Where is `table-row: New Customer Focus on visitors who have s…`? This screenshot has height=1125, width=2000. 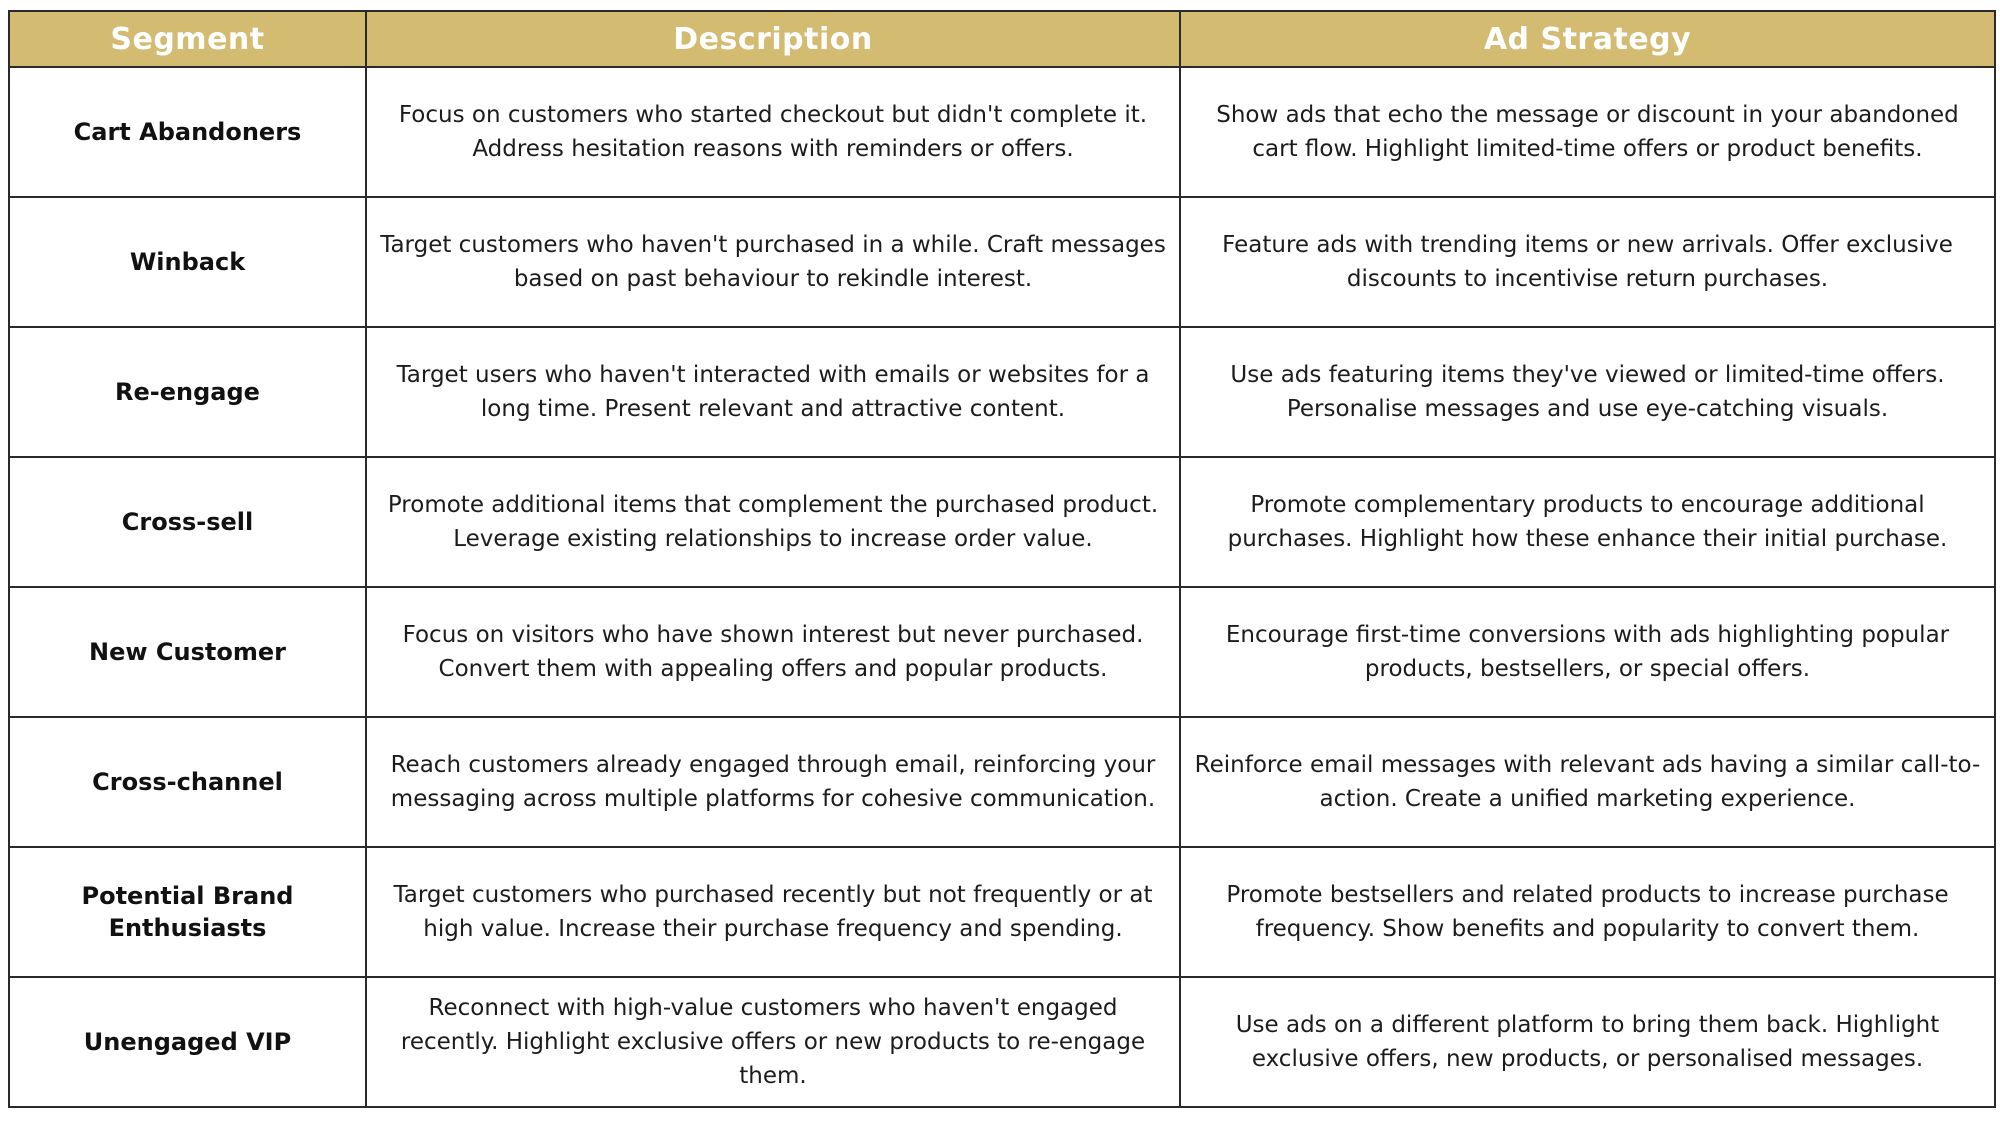
table-row: New Customer Focus on visitors who have s… is located at coordinates (1002, 652).